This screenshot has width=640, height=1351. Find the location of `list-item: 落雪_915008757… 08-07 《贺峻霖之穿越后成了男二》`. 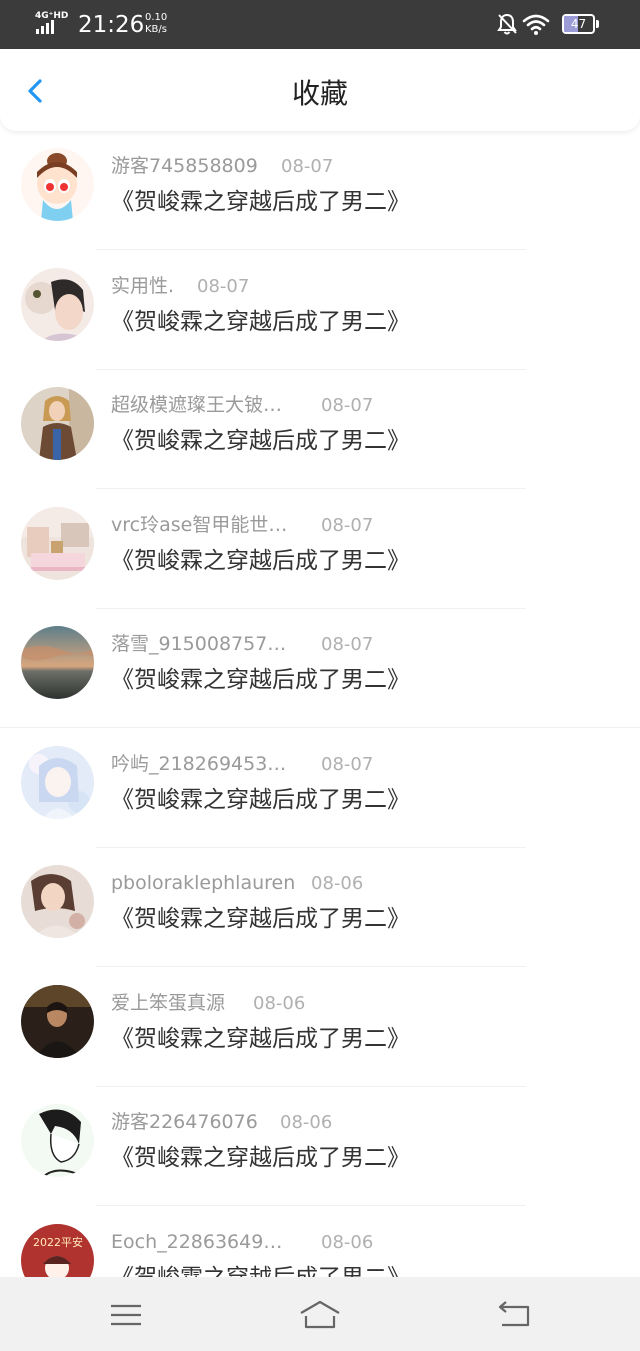

list-item: 落雪_915008757… 08-07 《贺峻霖之穿越后成了男二》 is located at coordinates (320, 668).